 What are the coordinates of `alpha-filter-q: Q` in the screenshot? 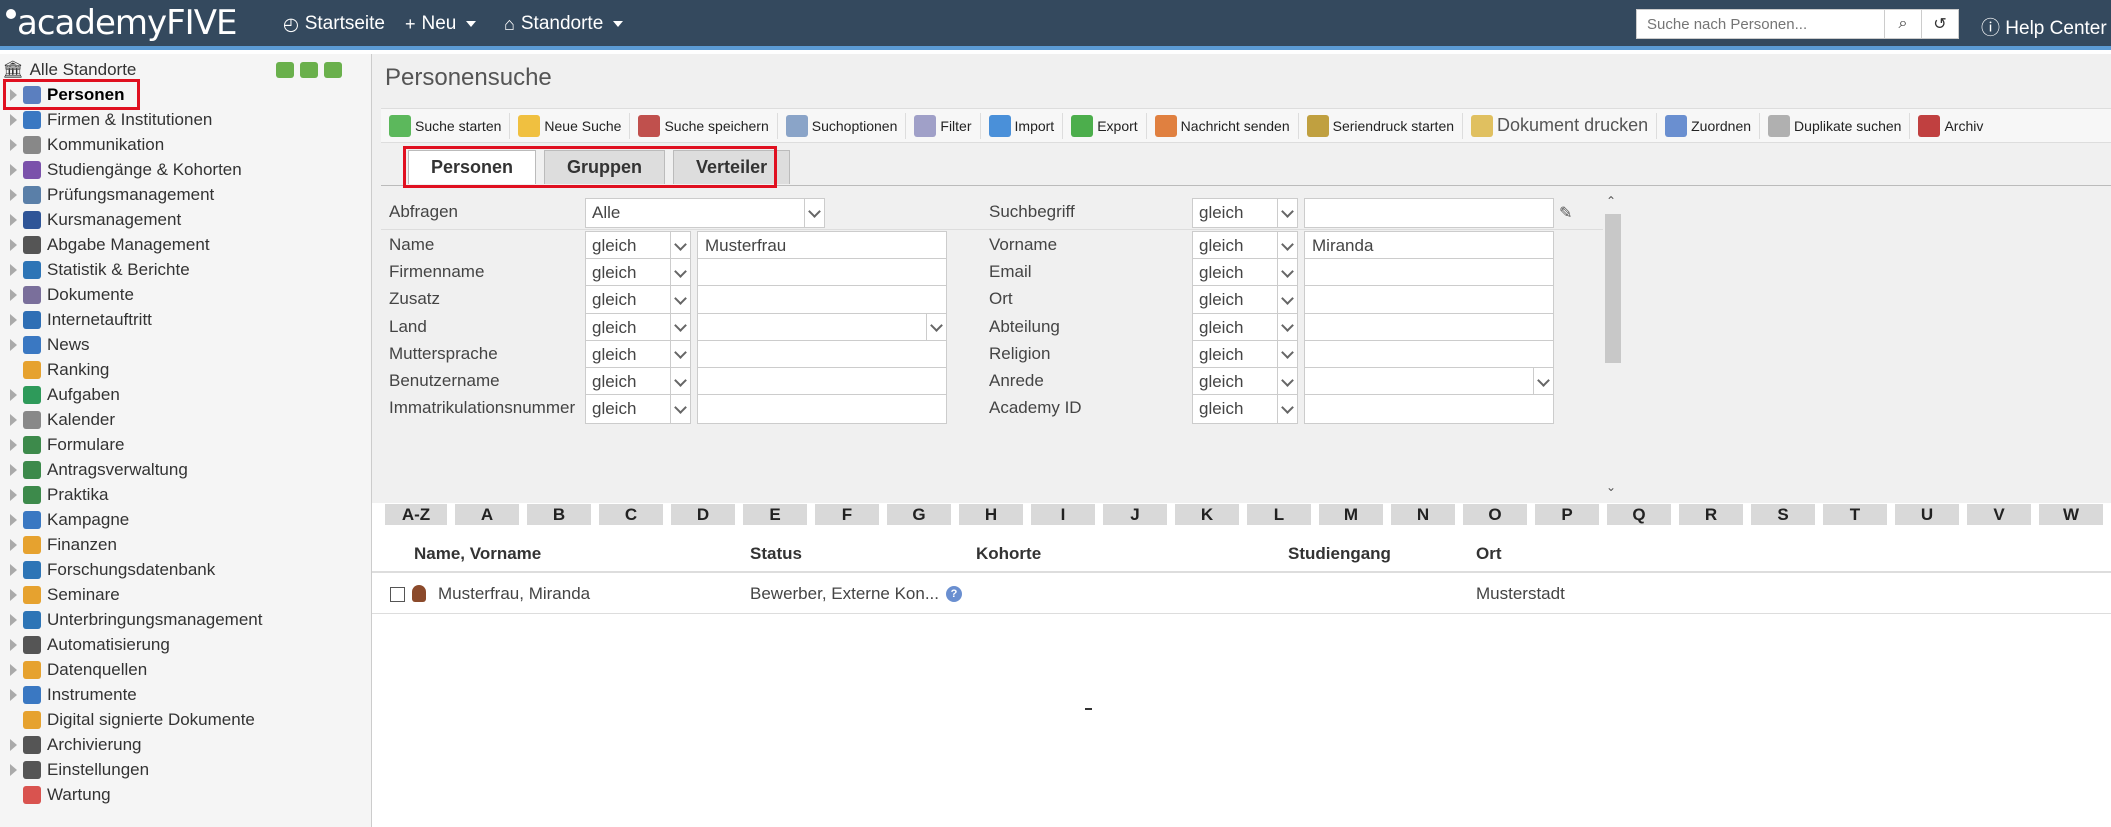 It's located at (1639, 514).